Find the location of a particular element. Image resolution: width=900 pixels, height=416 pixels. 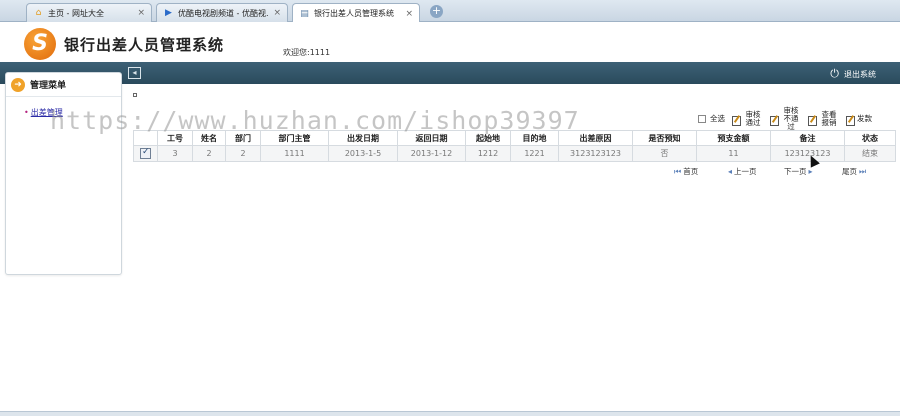

sidebar-item-trip-management: 出差管理 is located at coordinates (72, 112).